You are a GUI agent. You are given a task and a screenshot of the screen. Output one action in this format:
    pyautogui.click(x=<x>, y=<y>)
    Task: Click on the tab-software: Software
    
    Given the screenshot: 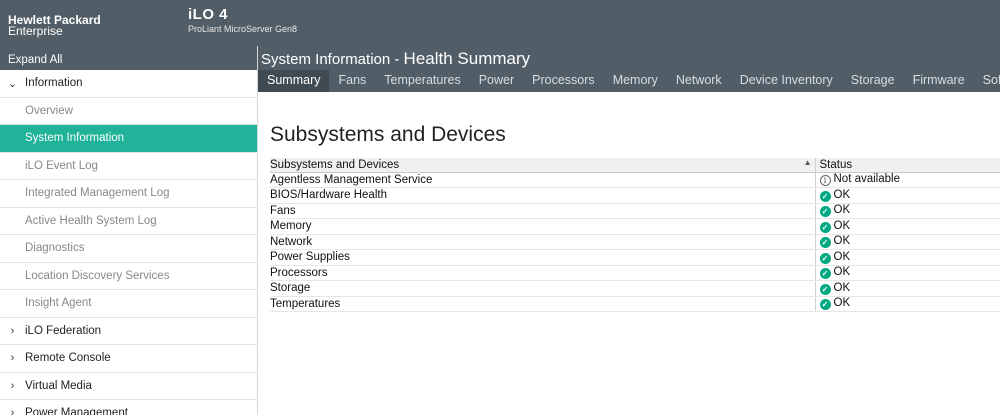 What is the action you would take?
    pyautogui.click(x=987, y=81)
    